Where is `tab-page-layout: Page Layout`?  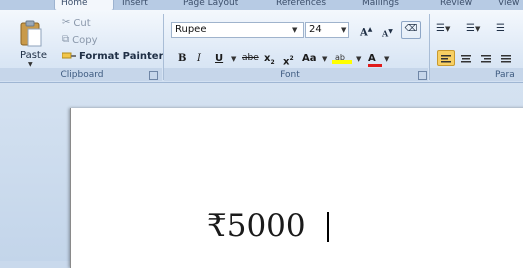
tab-page-layout: Page Layout is located at coordinates (210, 5).